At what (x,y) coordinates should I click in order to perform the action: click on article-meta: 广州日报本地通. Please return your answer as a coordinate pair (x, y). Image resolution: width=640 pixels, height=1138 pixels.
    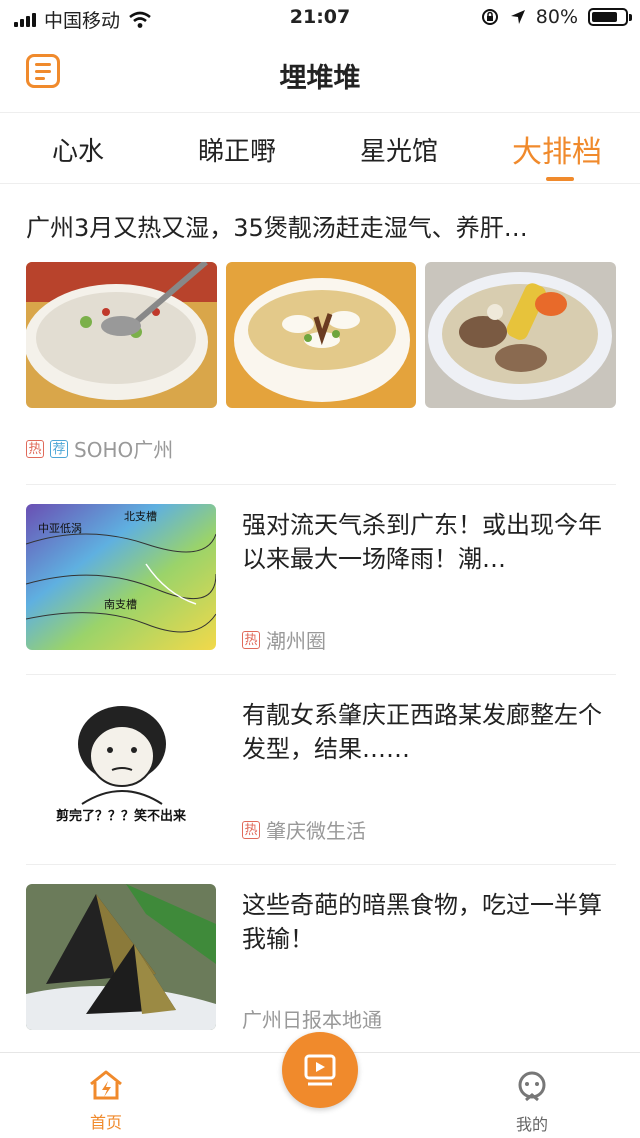
    Looking at the image, I should click on (312, 1018).